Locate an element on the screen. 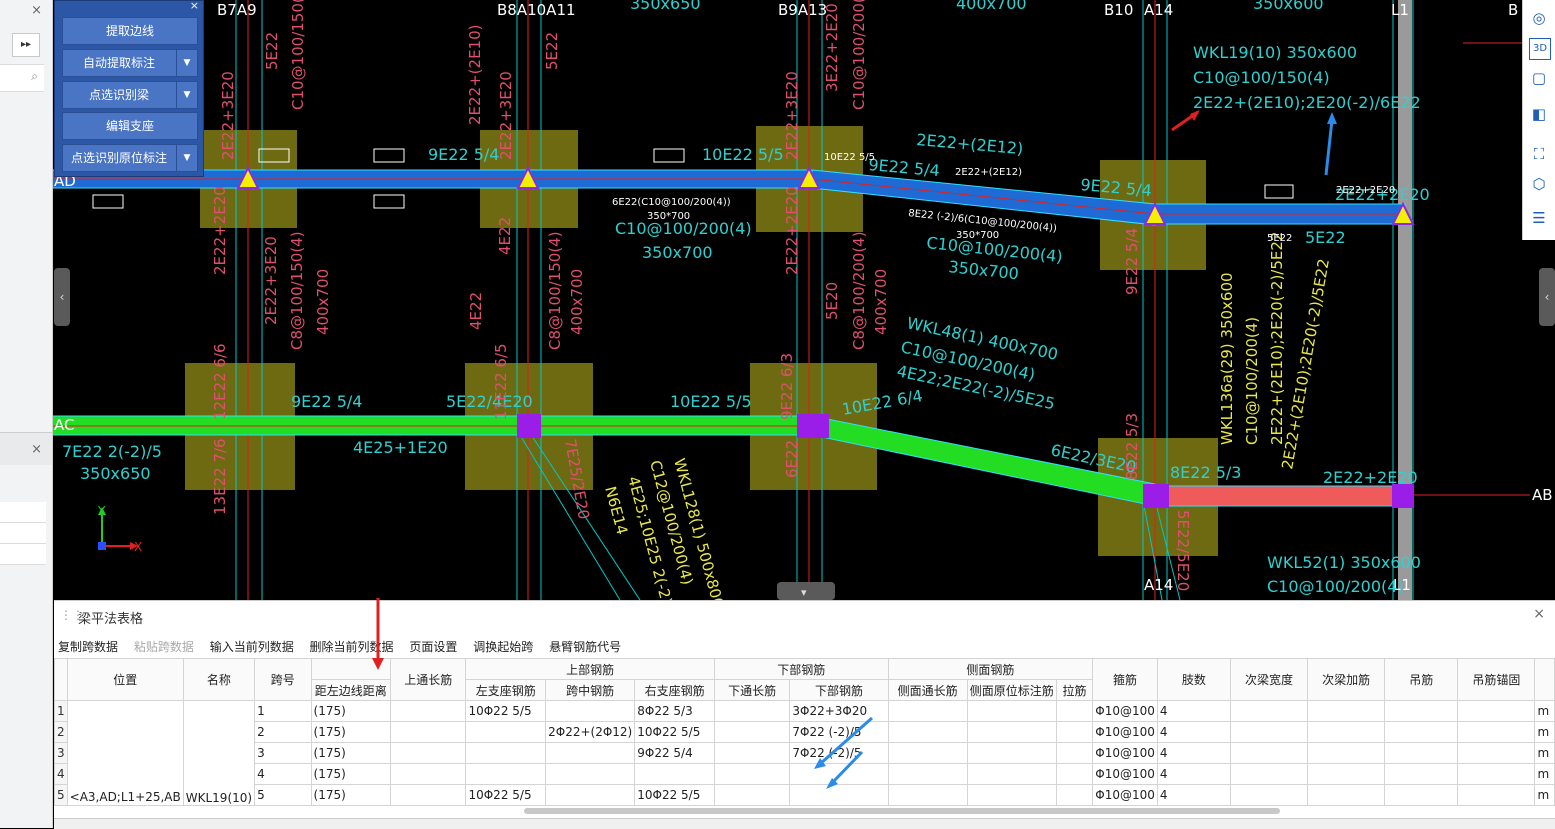 The image size is (1555, 829). col-header: 箍筋 is located at coordinates (1125, 679).